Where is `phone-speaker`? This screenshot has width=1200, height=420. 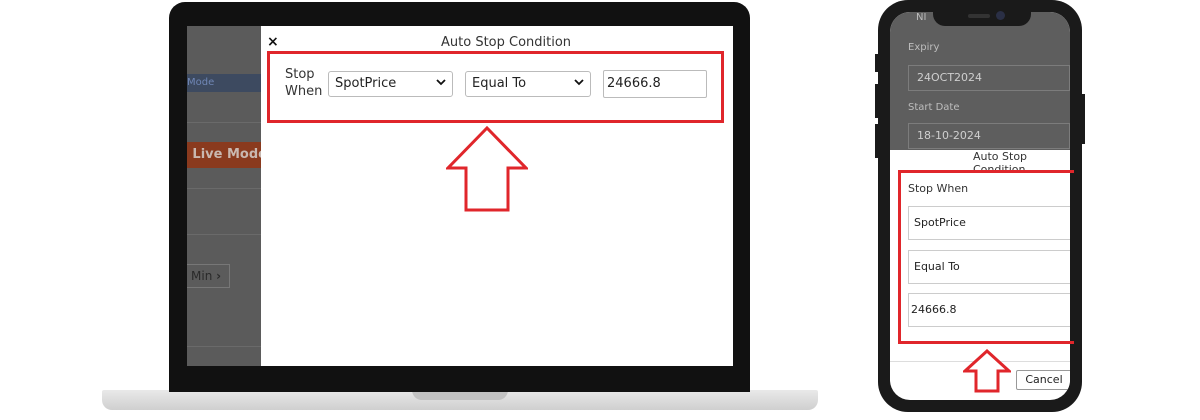
phone-speaker is located at coordinates (979, 16).